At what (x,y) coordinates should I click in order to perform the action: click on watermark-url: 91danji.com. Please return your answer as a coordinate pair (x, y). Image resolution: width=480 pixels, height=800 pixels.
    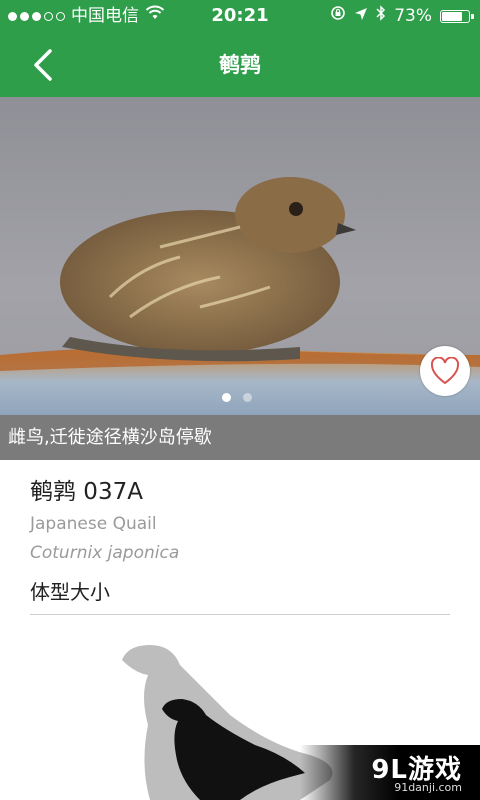
    Looking at the image, I should click on (428, 787).